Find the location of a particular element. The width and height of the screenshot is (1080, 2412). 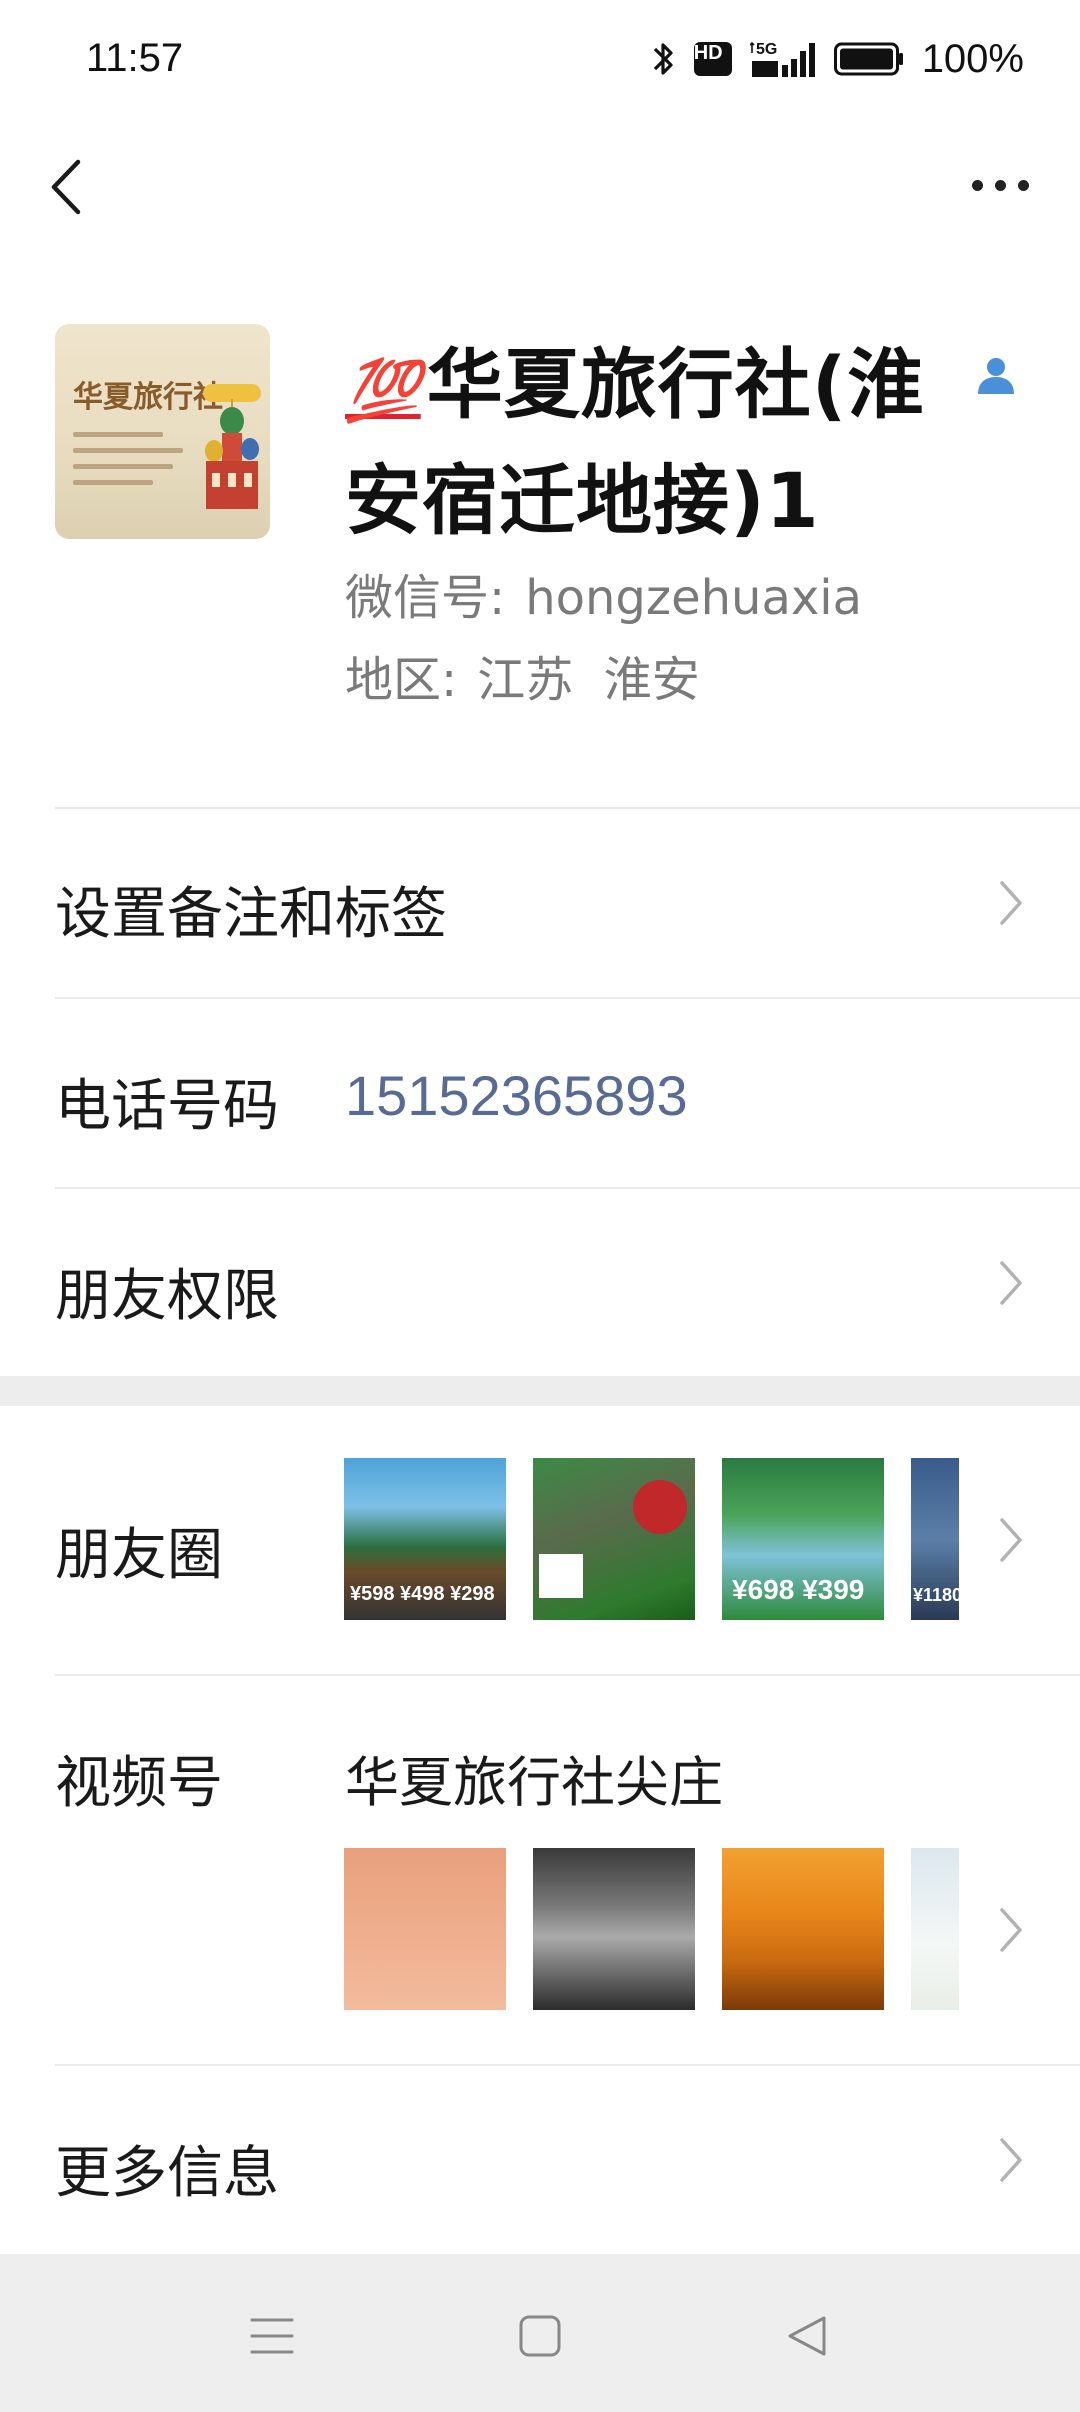

remark-label: 设置备注和标签 is located at coordinates (251, 914).